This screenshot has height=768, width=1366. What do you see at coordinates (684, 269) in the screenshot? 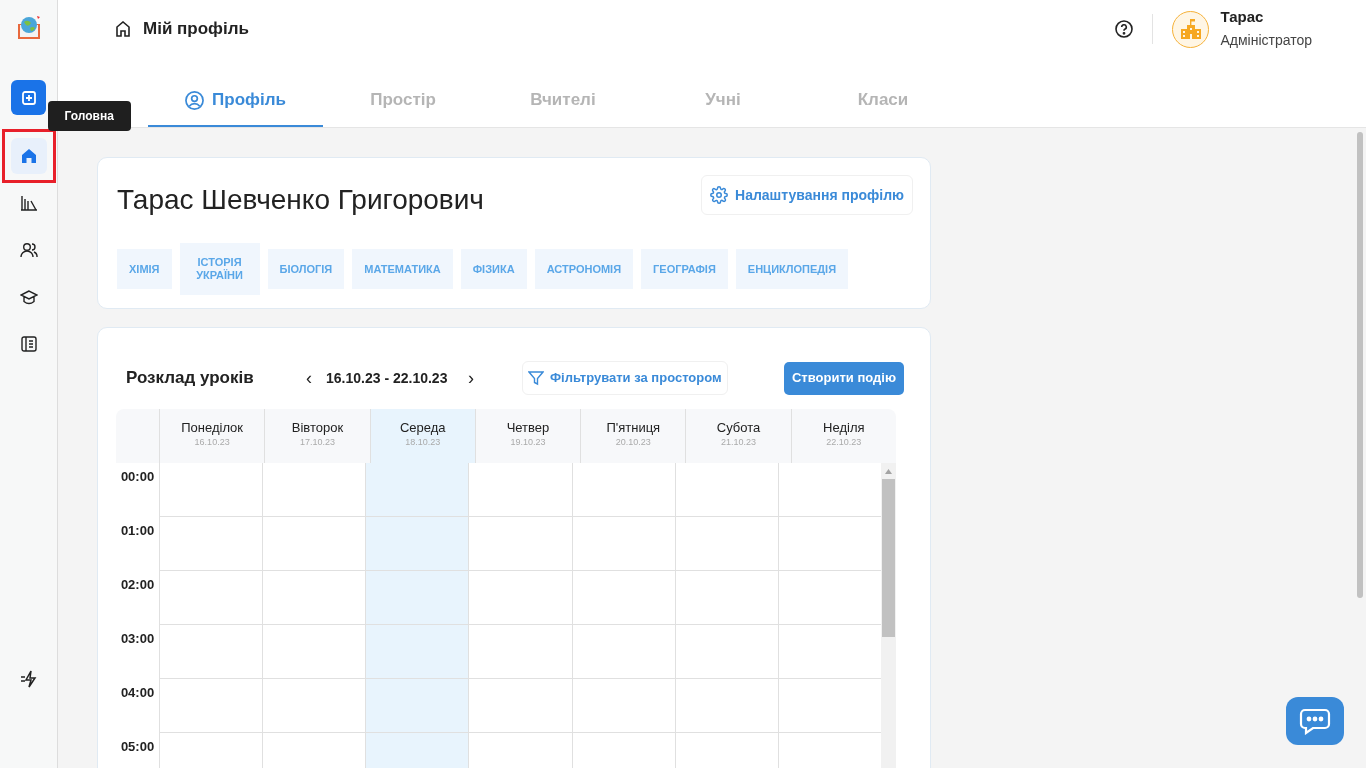
I see `subject-tag: ГЕОГРАФІЯ` at bounding box center [684, 269].